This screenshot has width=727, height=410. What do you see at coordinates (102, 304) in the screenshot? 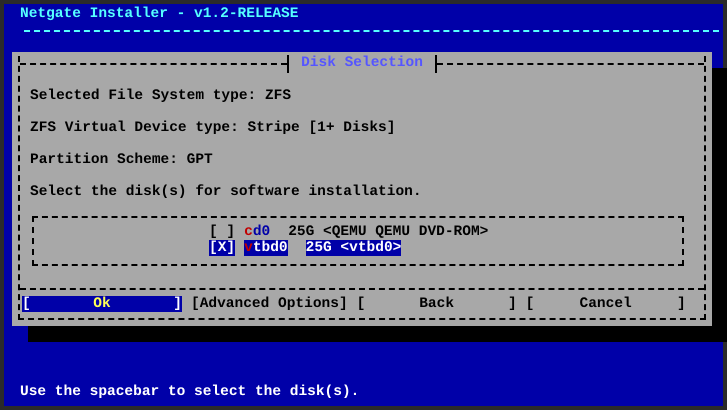
I see `dialog-button: [ Ok ]` at bounding box center [102, 304].